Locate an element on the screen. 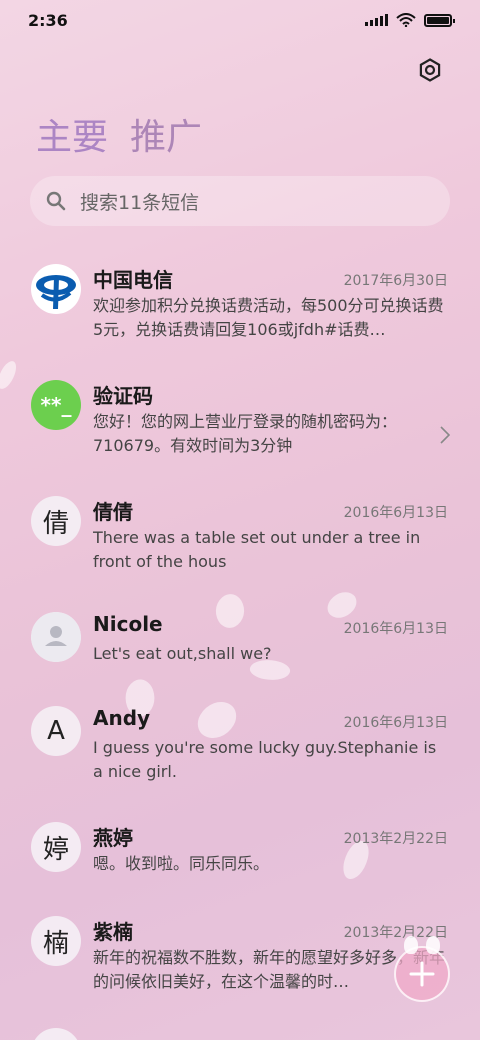 The width and height of the screenshot is (480, 1040). conversation-name: 燕婷 is located at coordinates (113, 838).